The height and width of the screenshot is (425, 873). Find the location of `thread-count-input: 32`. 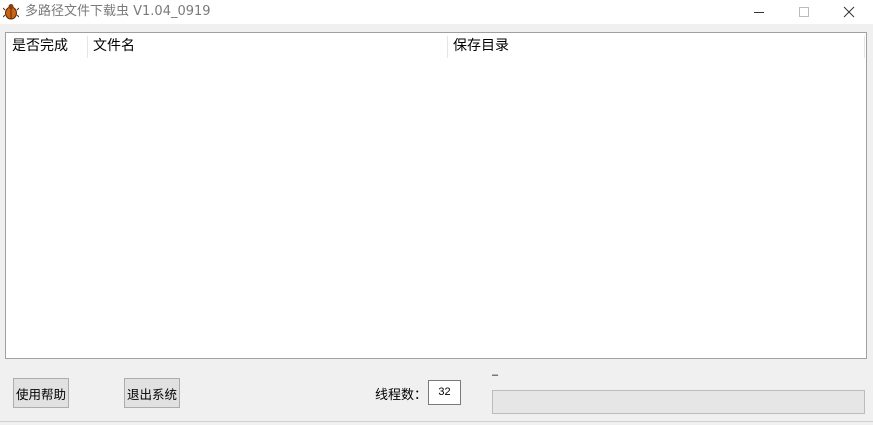

thread-count-input: 32 is located at coordinates (444, 392).